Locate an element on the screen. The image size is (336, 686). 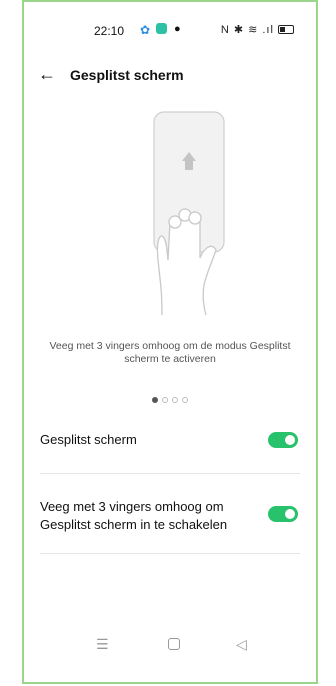
gear-icon: ✿ is located at coordinates (145, 30).